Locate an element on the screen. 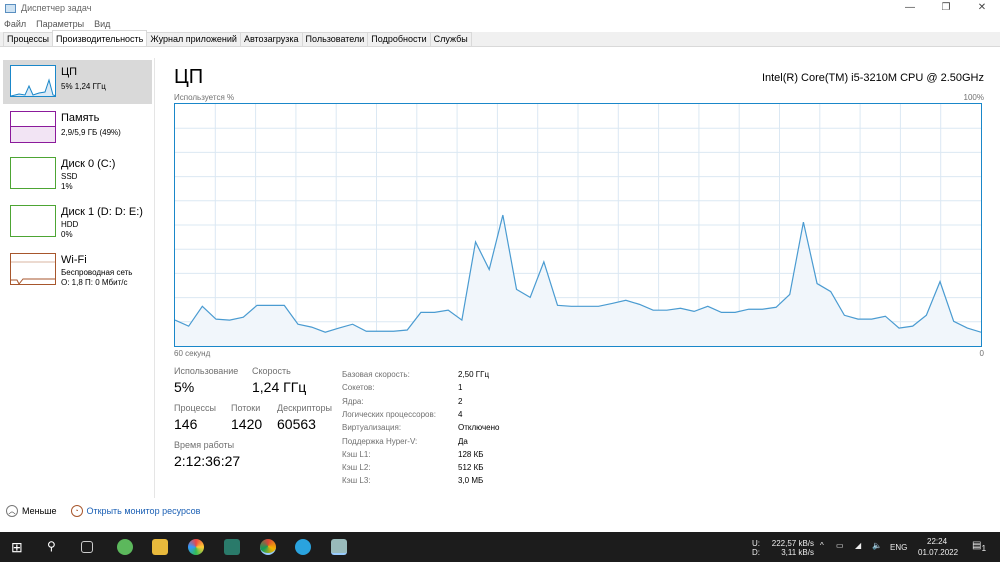 The width and height of the screenshot is (1000, 562). sidebar-disk1-value: 0% is located at coordinates (67, 234).